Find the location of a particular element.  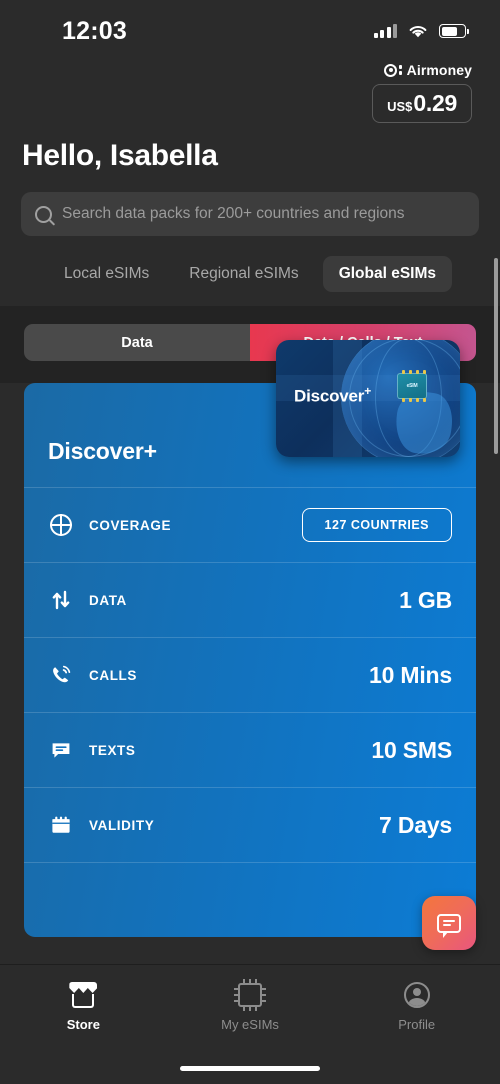

search-icon is located at coordinates (43, 214).